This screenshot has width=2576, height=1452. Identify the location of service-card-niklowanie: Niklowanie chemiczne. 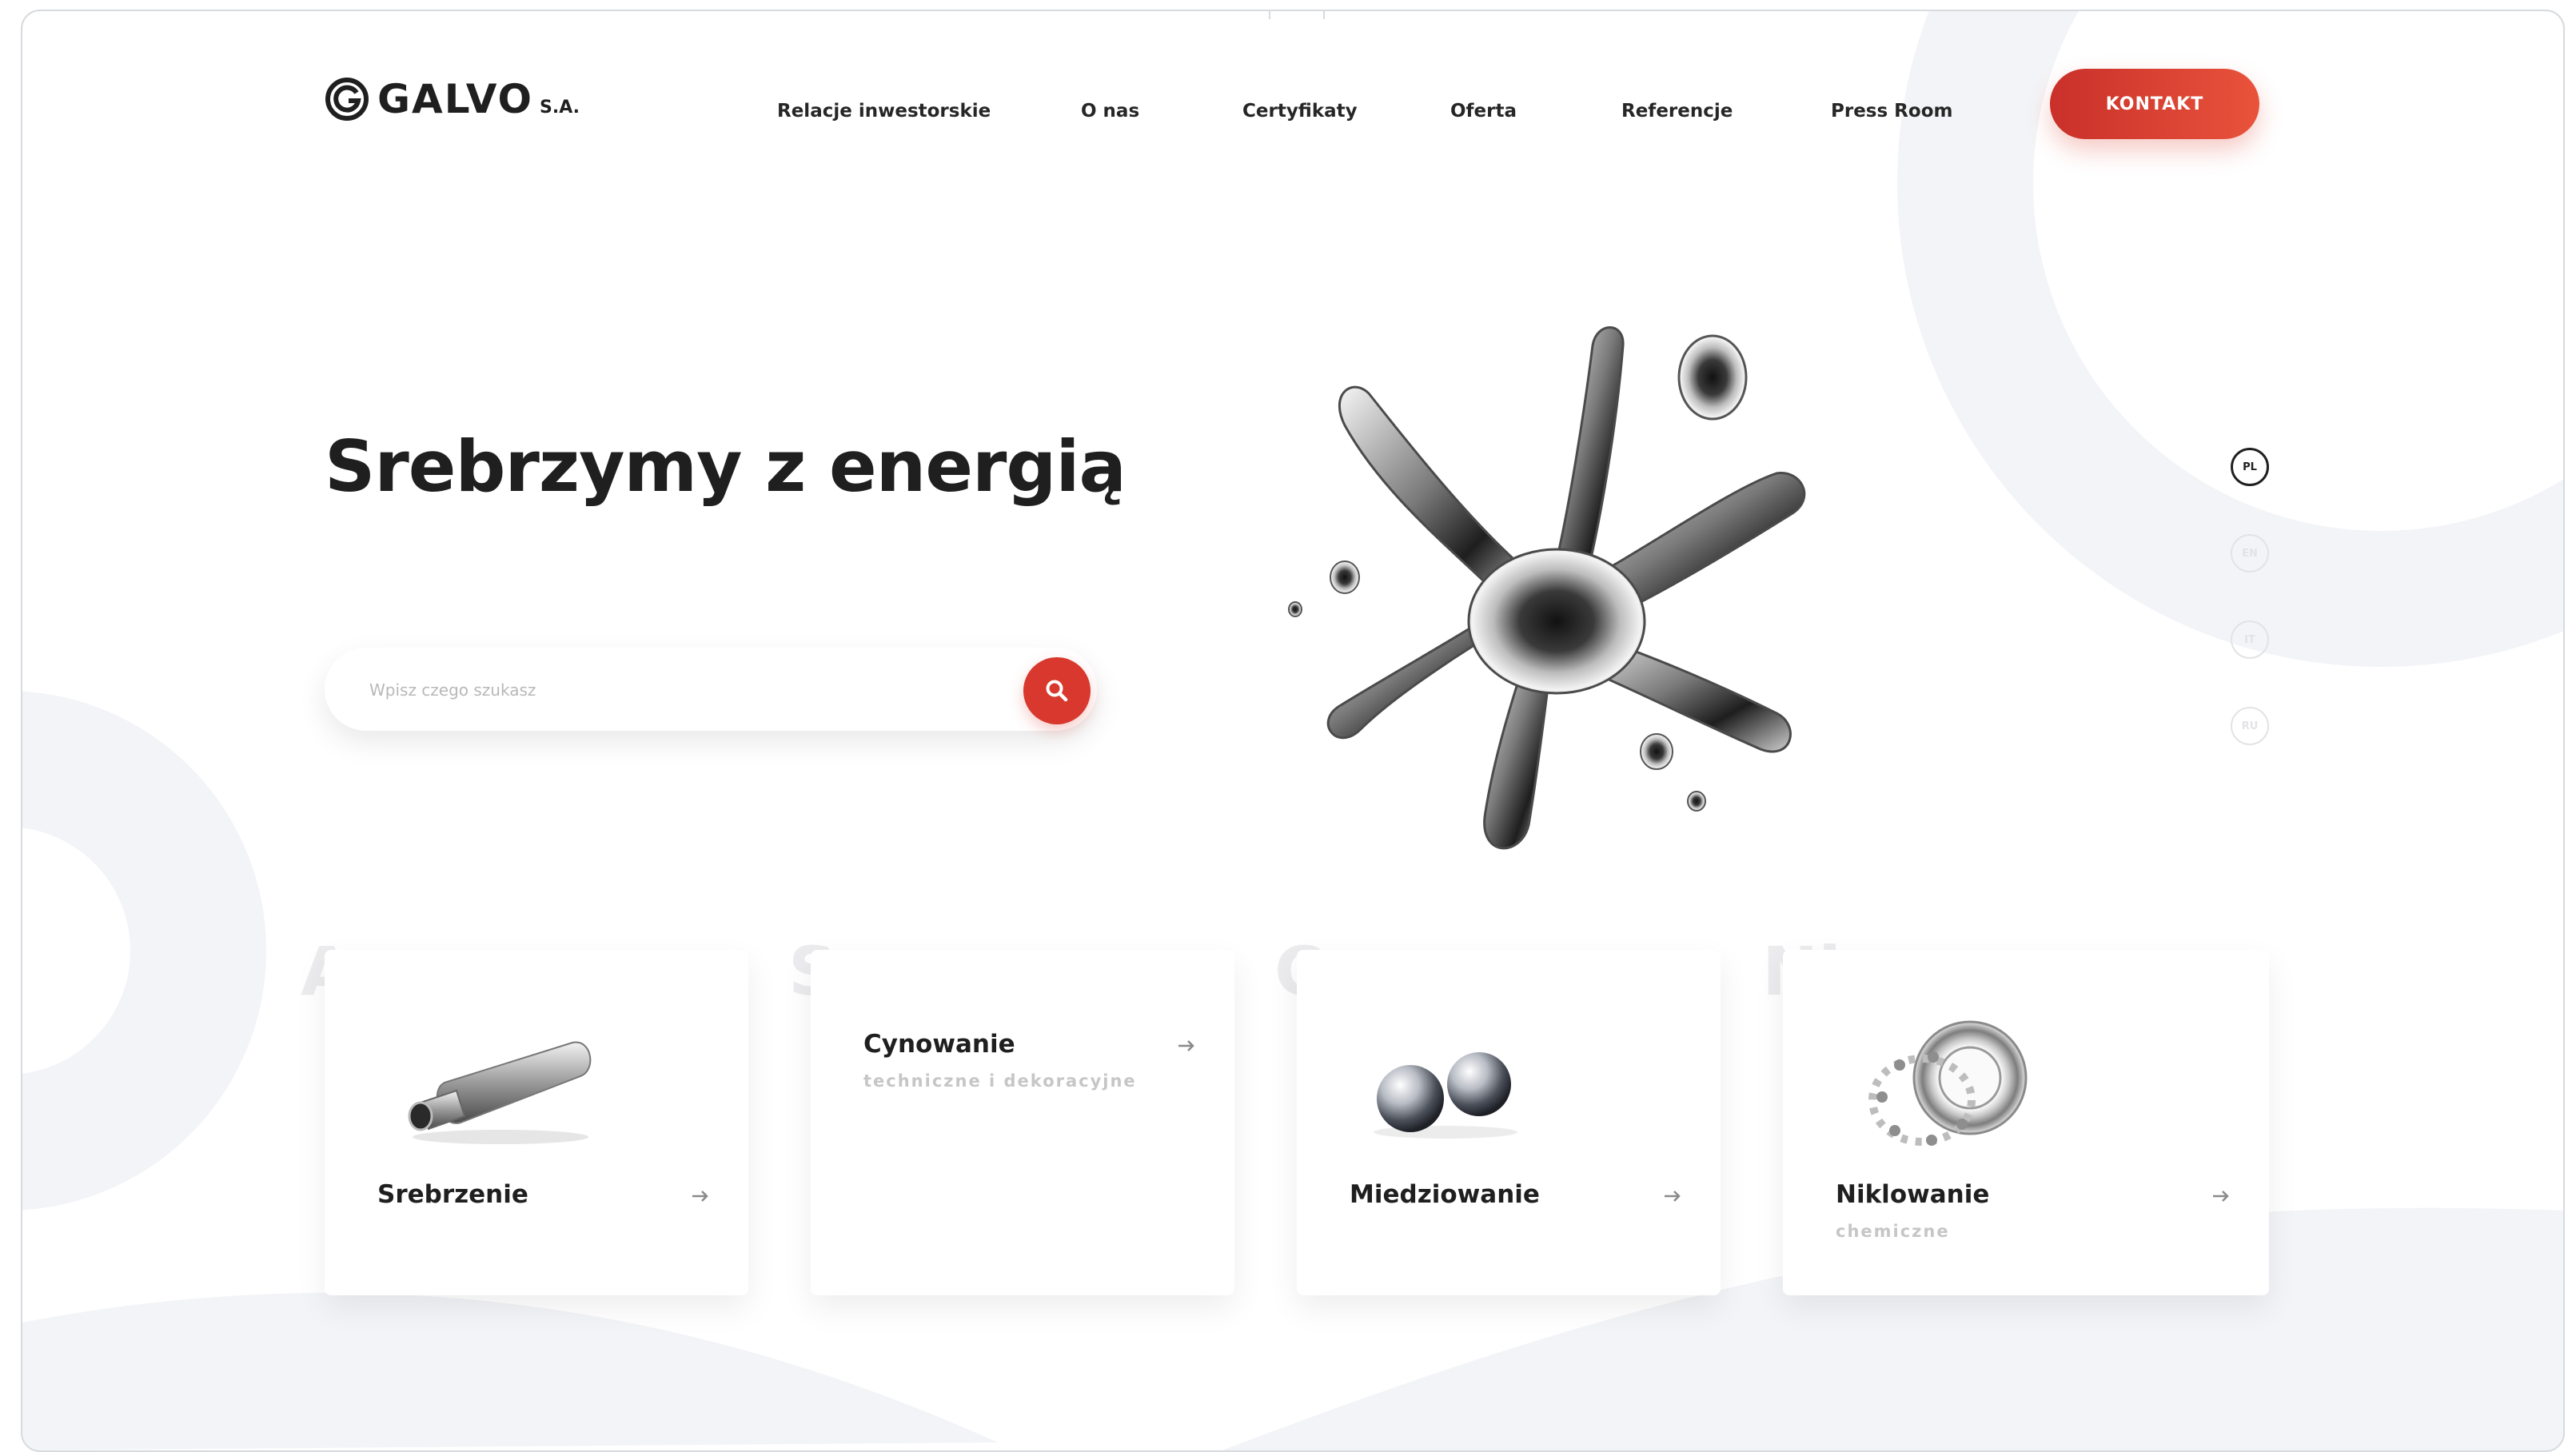
(2026, 1122).